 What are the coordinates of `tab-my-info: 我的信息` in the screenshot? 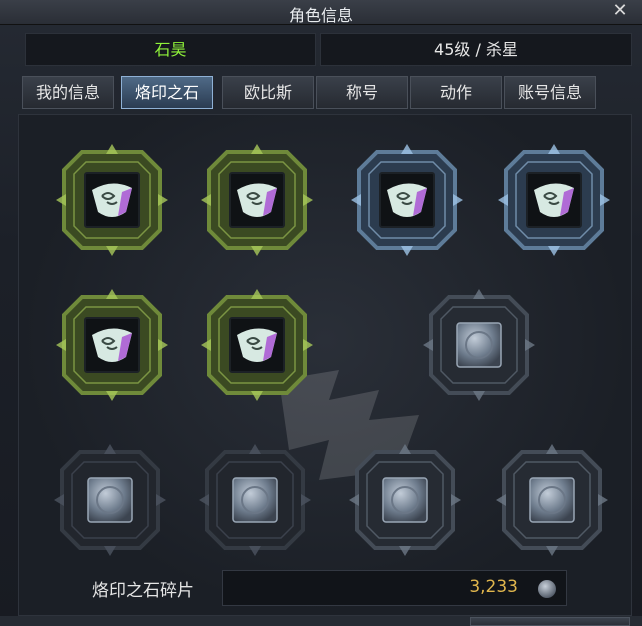 It's located at (68, 92).